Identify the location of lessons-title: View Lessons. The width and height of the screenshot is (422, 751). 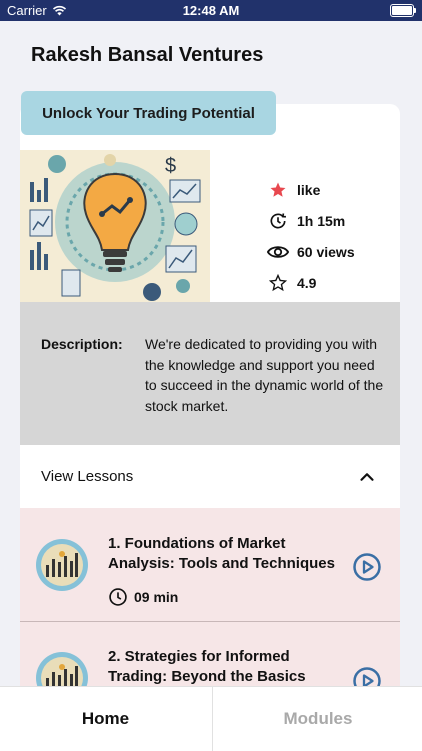
(87, 476).